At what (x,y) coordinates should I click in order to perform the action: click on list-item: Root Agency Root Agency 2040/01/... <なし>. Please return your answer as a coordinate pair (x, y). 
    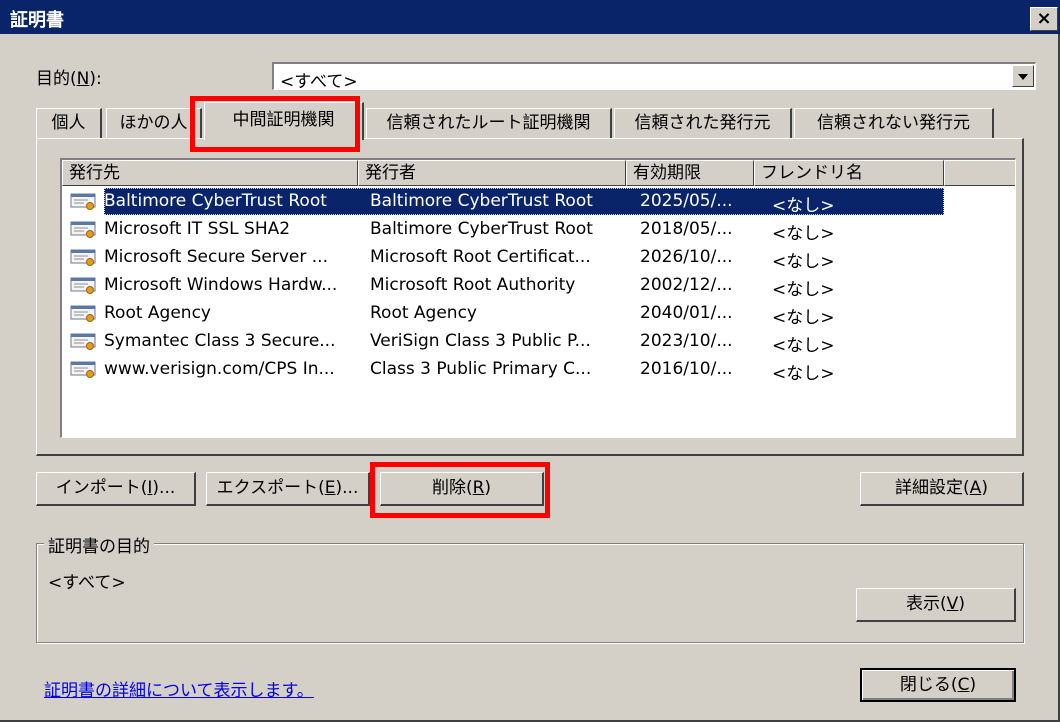
    Looking at the image, I should click on (504, 314).